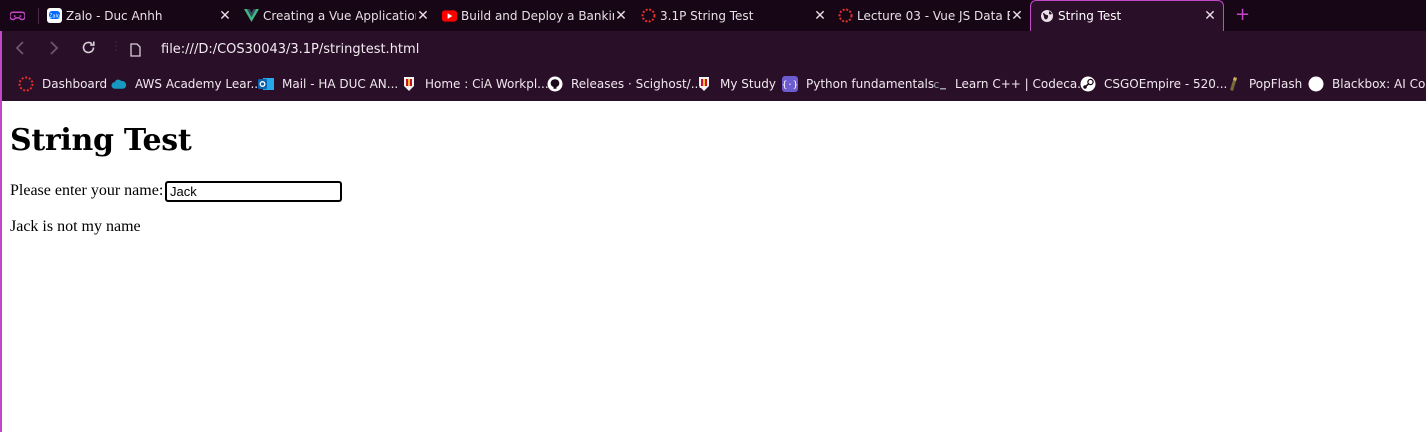 The height and width of the screenshot is (432, 1426). Describe the element at coordinates (88, 49) in the screenshot. I see `reload-icon` at that location.